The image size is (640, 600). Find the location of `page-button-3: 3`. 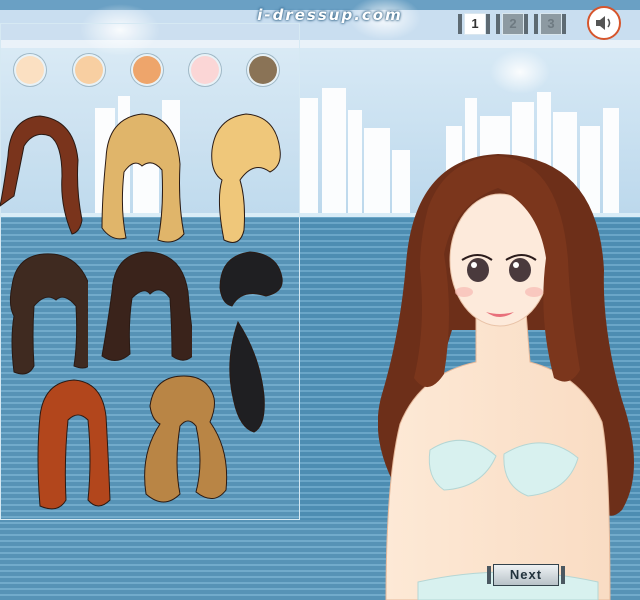

page-button-3: 3 is located at coordinates (550, 25).